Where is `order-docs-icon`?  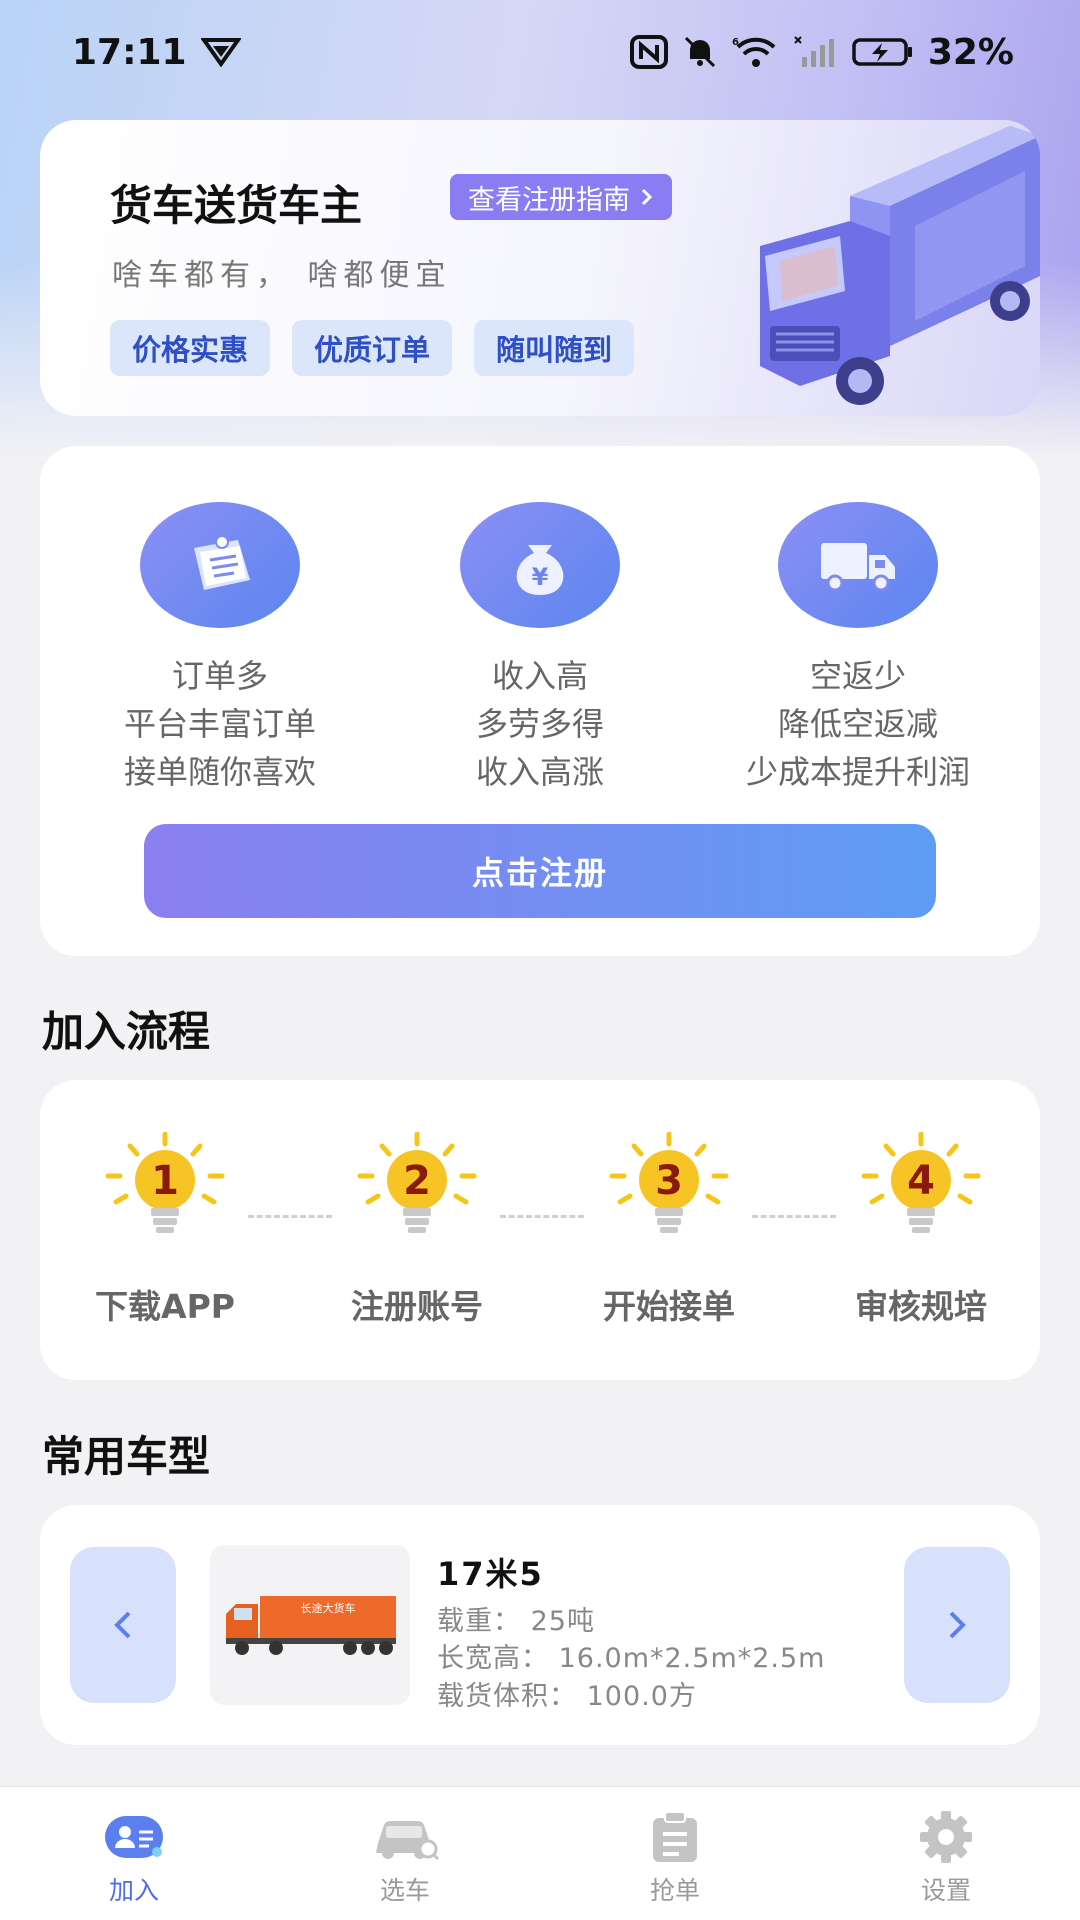
order-docs-icon is located at coordinates (220, 565).